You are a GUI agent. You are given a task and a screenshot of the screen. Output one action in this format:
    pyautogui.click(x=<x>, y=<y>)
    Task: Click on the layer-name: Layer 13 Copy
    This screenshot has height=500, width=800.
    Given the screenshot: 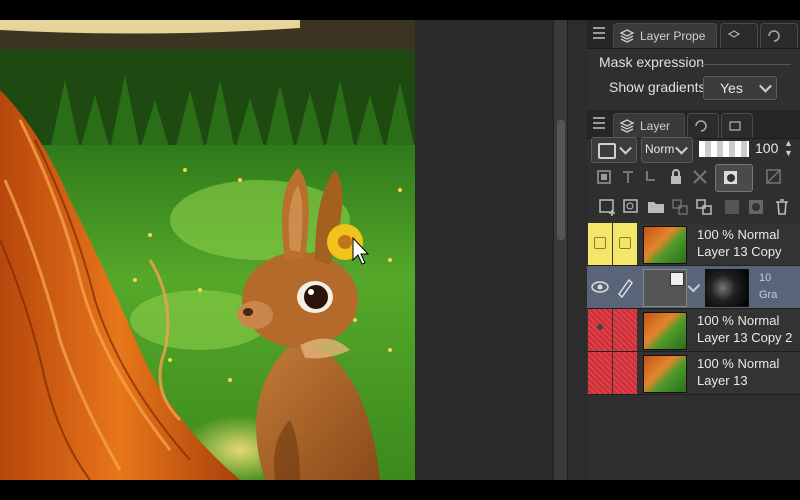 What is the action you would take?
    pyautogui.click(x=739, y=251)
    